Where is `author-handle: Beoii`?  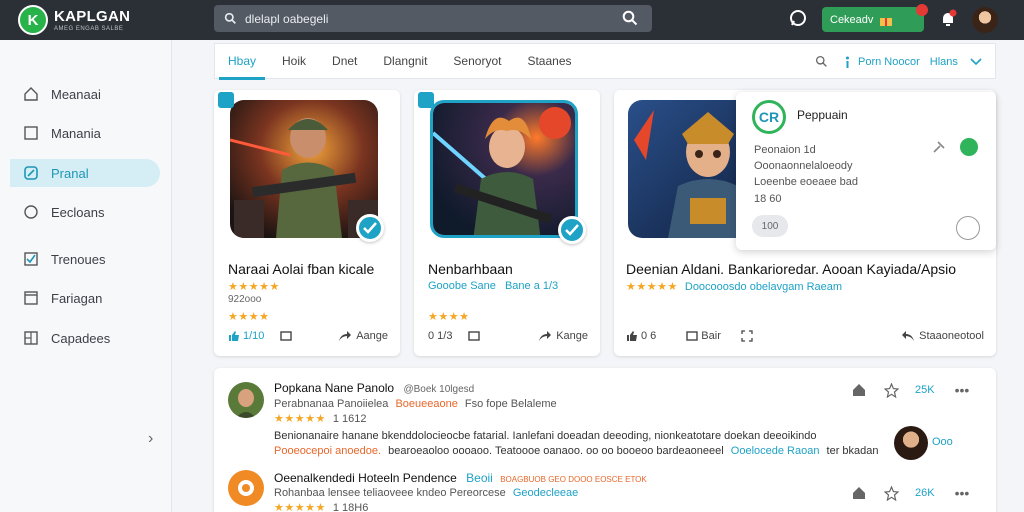 author-handle: Beoii is located at coordinates (479, 478).